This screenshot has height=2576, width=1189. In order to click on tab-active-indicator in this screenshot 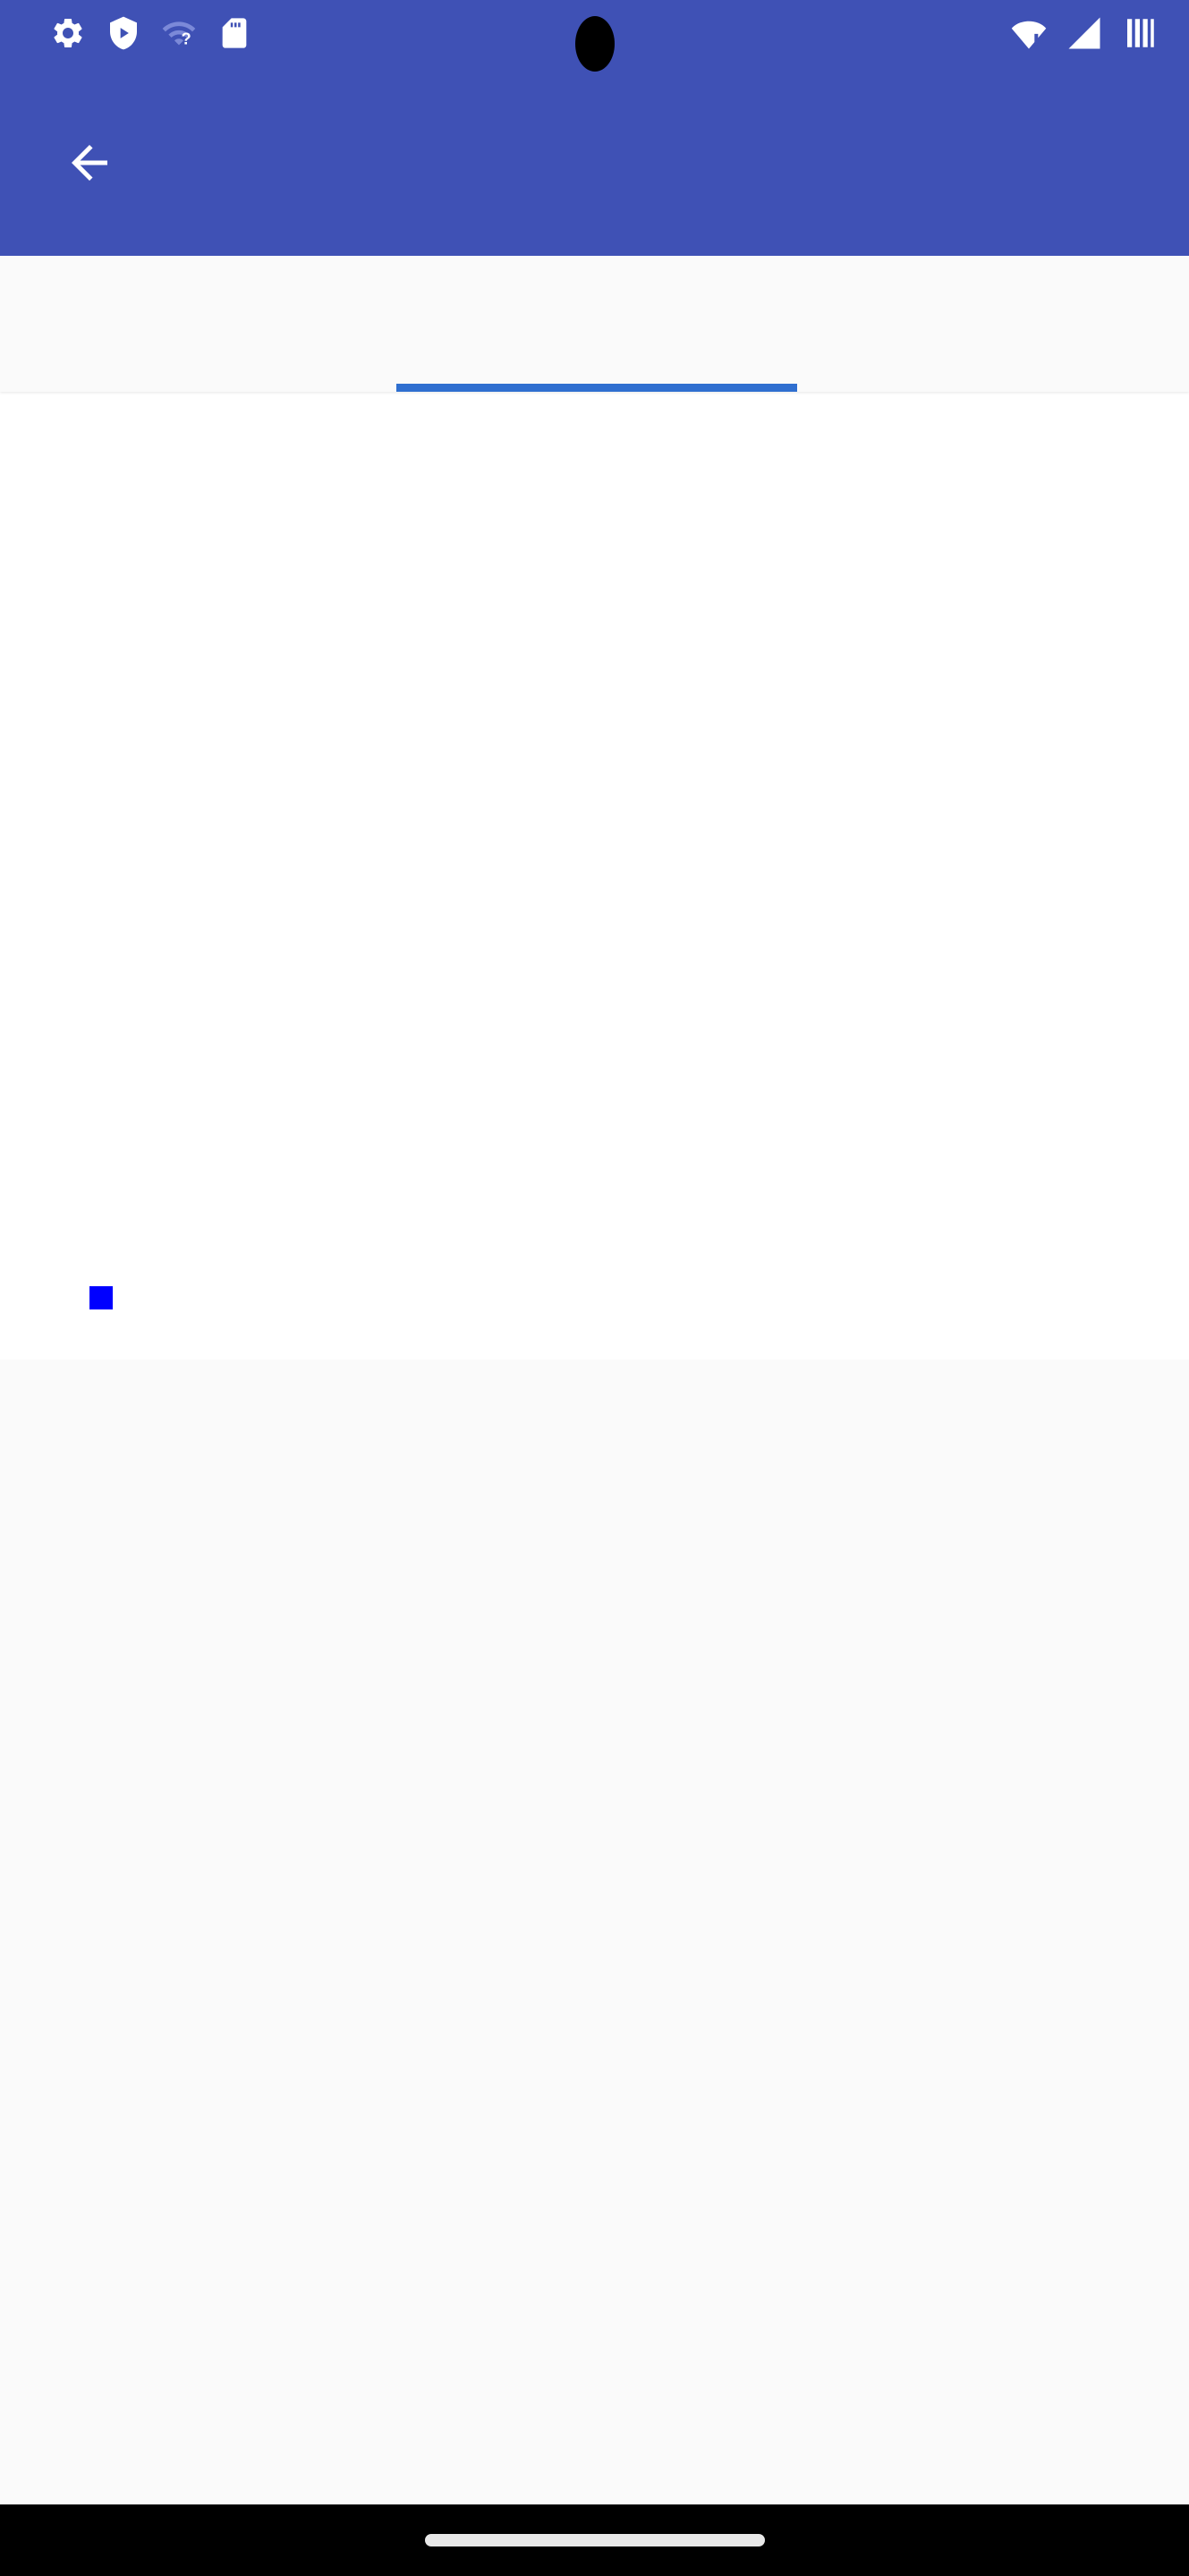, I will do `click(596, 388)`.